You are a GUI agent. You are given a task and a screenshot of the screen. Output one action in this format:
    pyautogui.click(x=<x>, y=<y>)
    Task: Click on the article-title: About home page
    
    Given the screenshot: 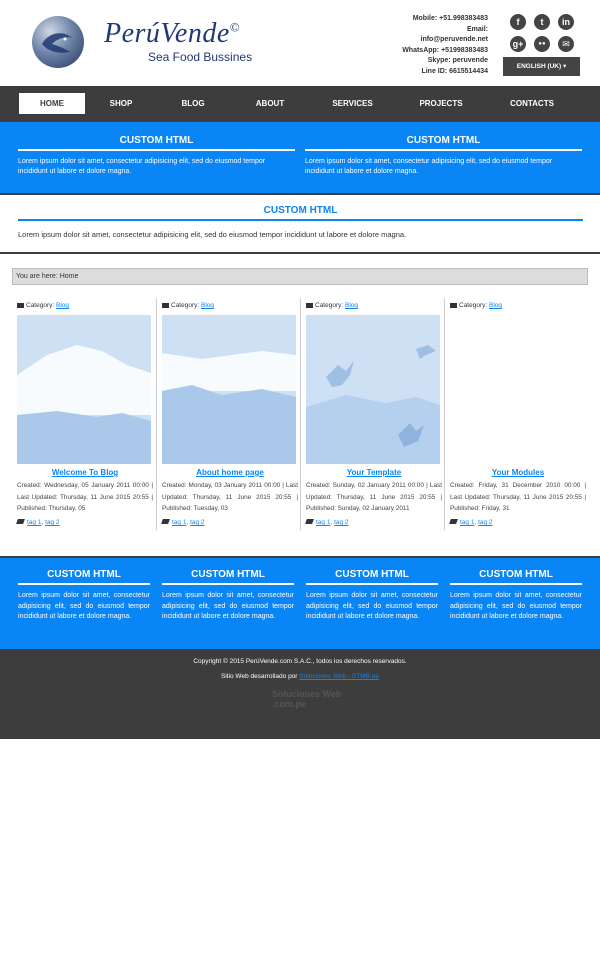 What is the action you would take?
    pyautogui.click(x=230, y=472)
    